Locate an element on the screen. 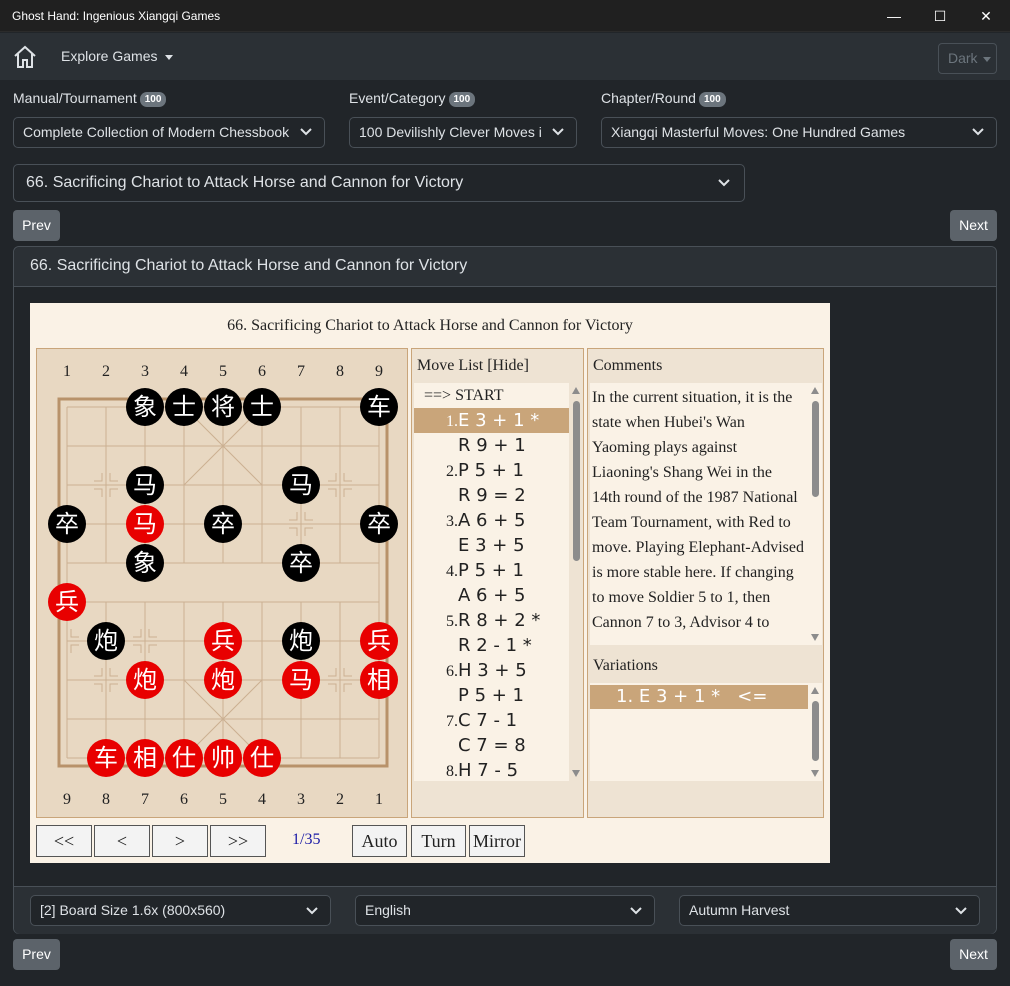 The image size is (1010, 986). move-item: 6.H 3 + 5 is located at coordinates (491, 670).